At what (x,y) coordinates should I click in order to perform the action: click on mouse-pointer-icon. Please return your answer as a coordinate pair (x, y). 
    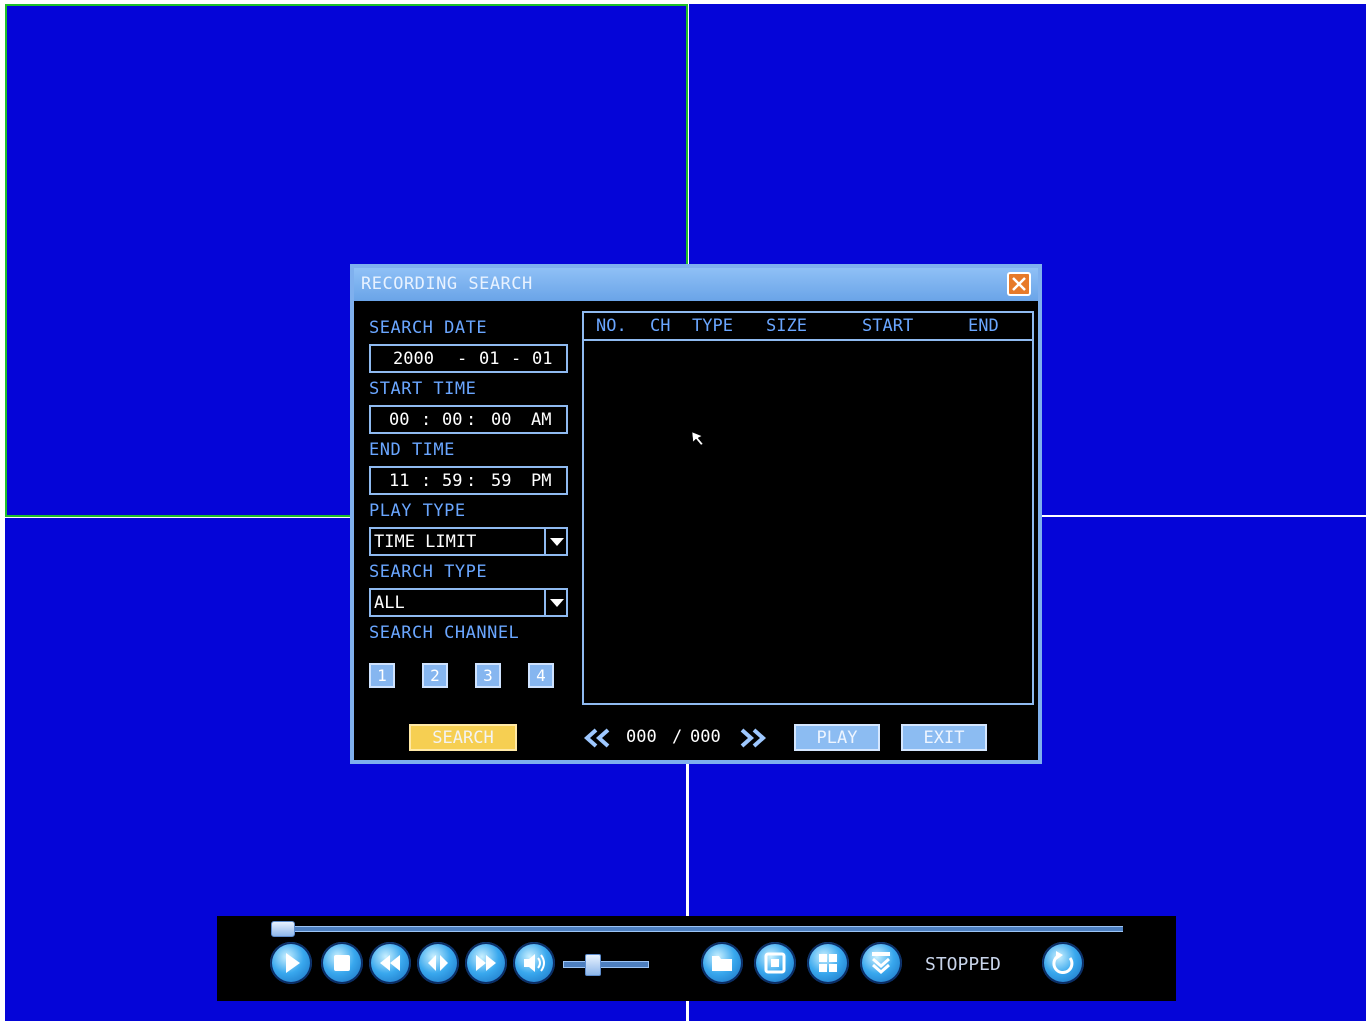
    Looking at the image, I should click on (697, 438).